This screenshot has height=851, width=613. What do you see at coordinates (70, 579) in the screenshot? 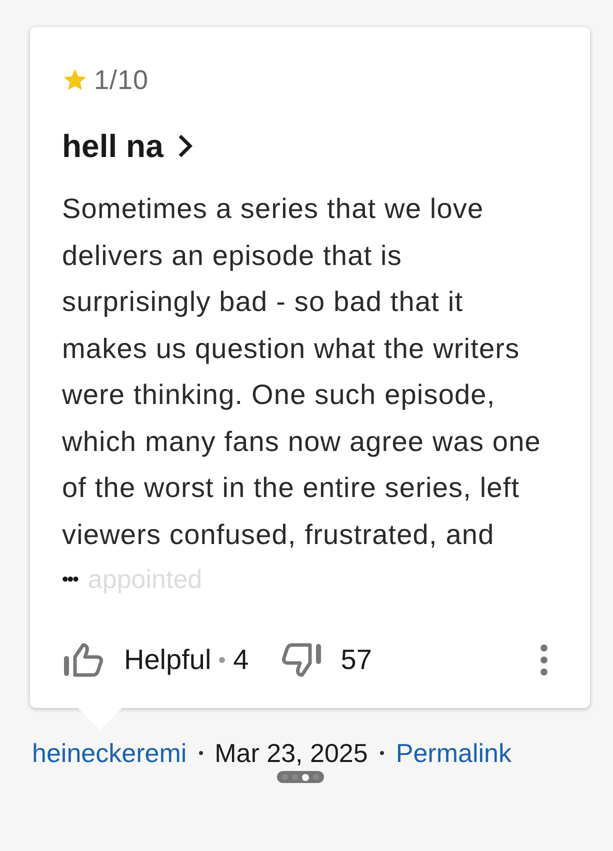
I see `more-button: •••` at bounding box center [70, 579].